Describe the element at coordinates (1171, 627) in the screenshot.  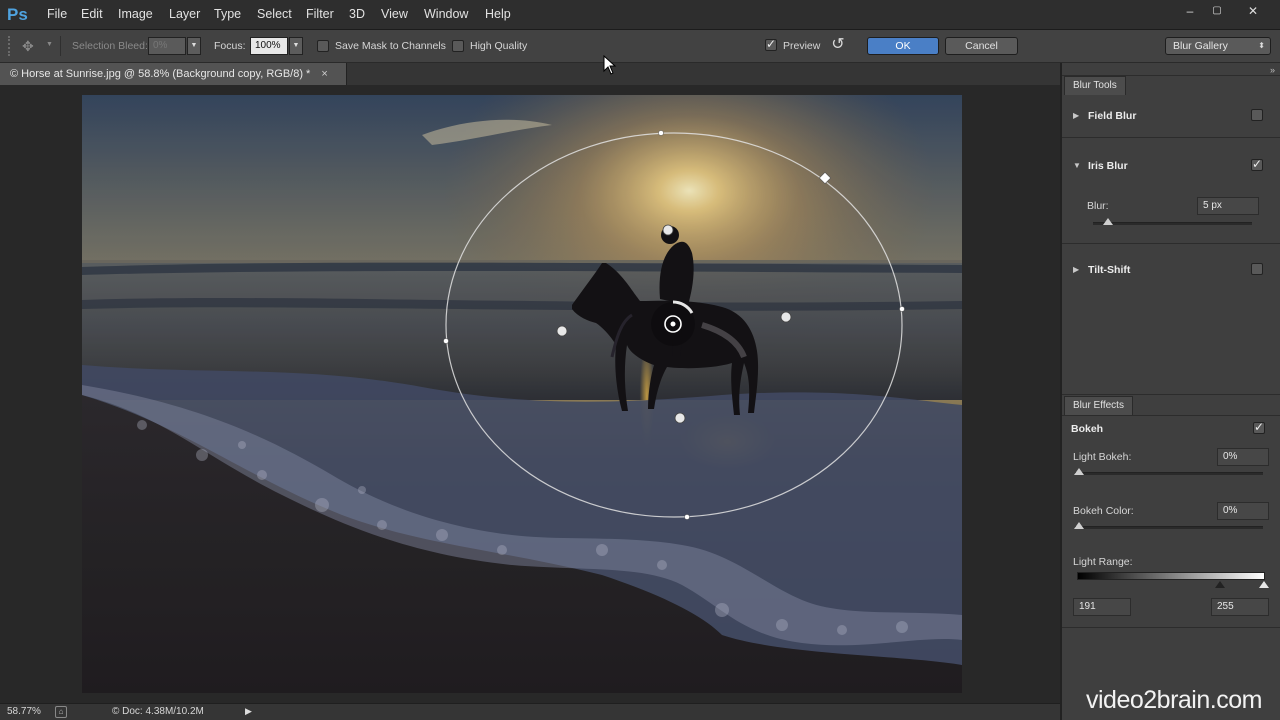
I see `effects-bottom-divider` at that location.